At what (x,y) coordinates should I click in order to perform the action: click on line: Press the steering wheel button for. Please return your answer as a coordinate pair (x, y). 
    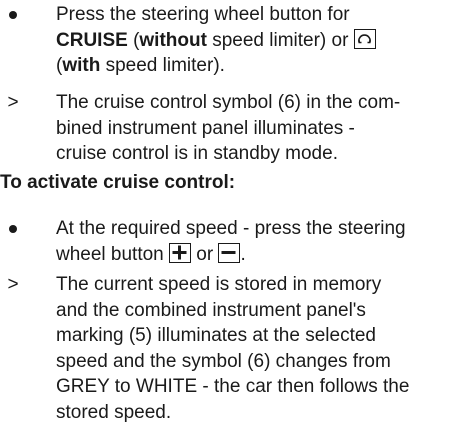
    Looking at the image, I should click on (257, 15).